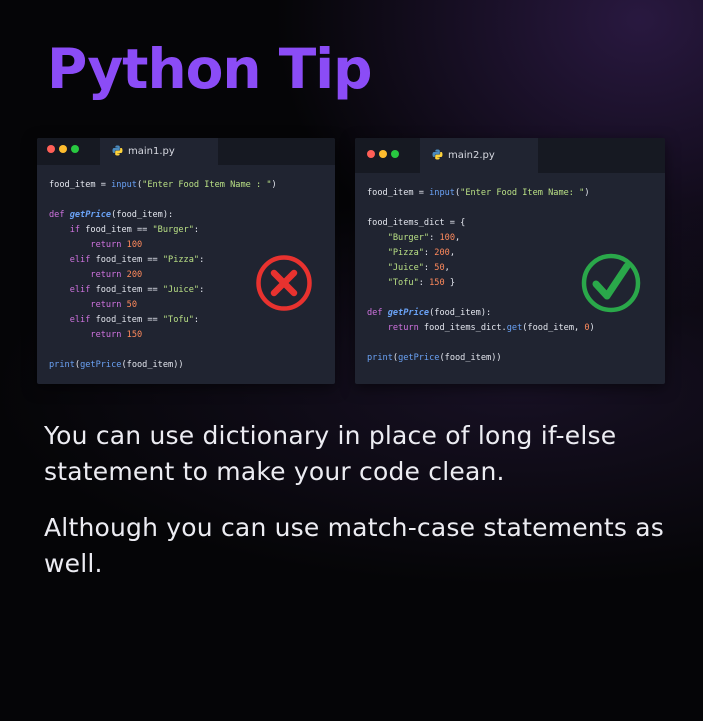 This screenshot has height=721, width=703. What do you see at coordinates (481, 328) in the screenshot?
I see `code-line: return food_items_dict.get(food_item, 0)` at bounding box center [481, 328].